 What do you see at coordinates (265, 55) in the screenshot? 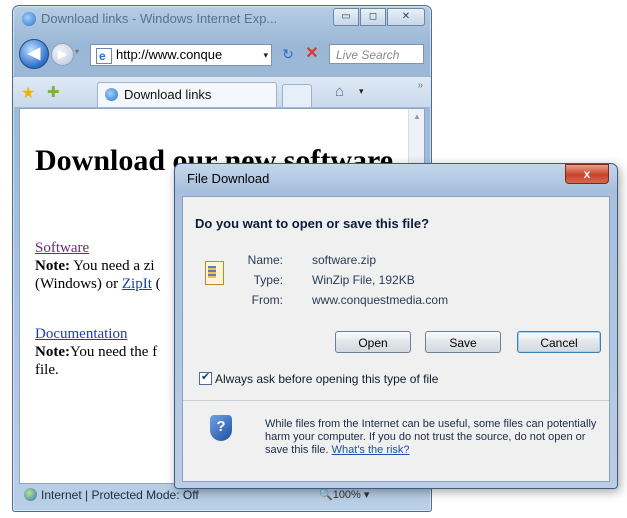
I see `address-dropdown-icon: ▾` at bounding box center [265, 55].